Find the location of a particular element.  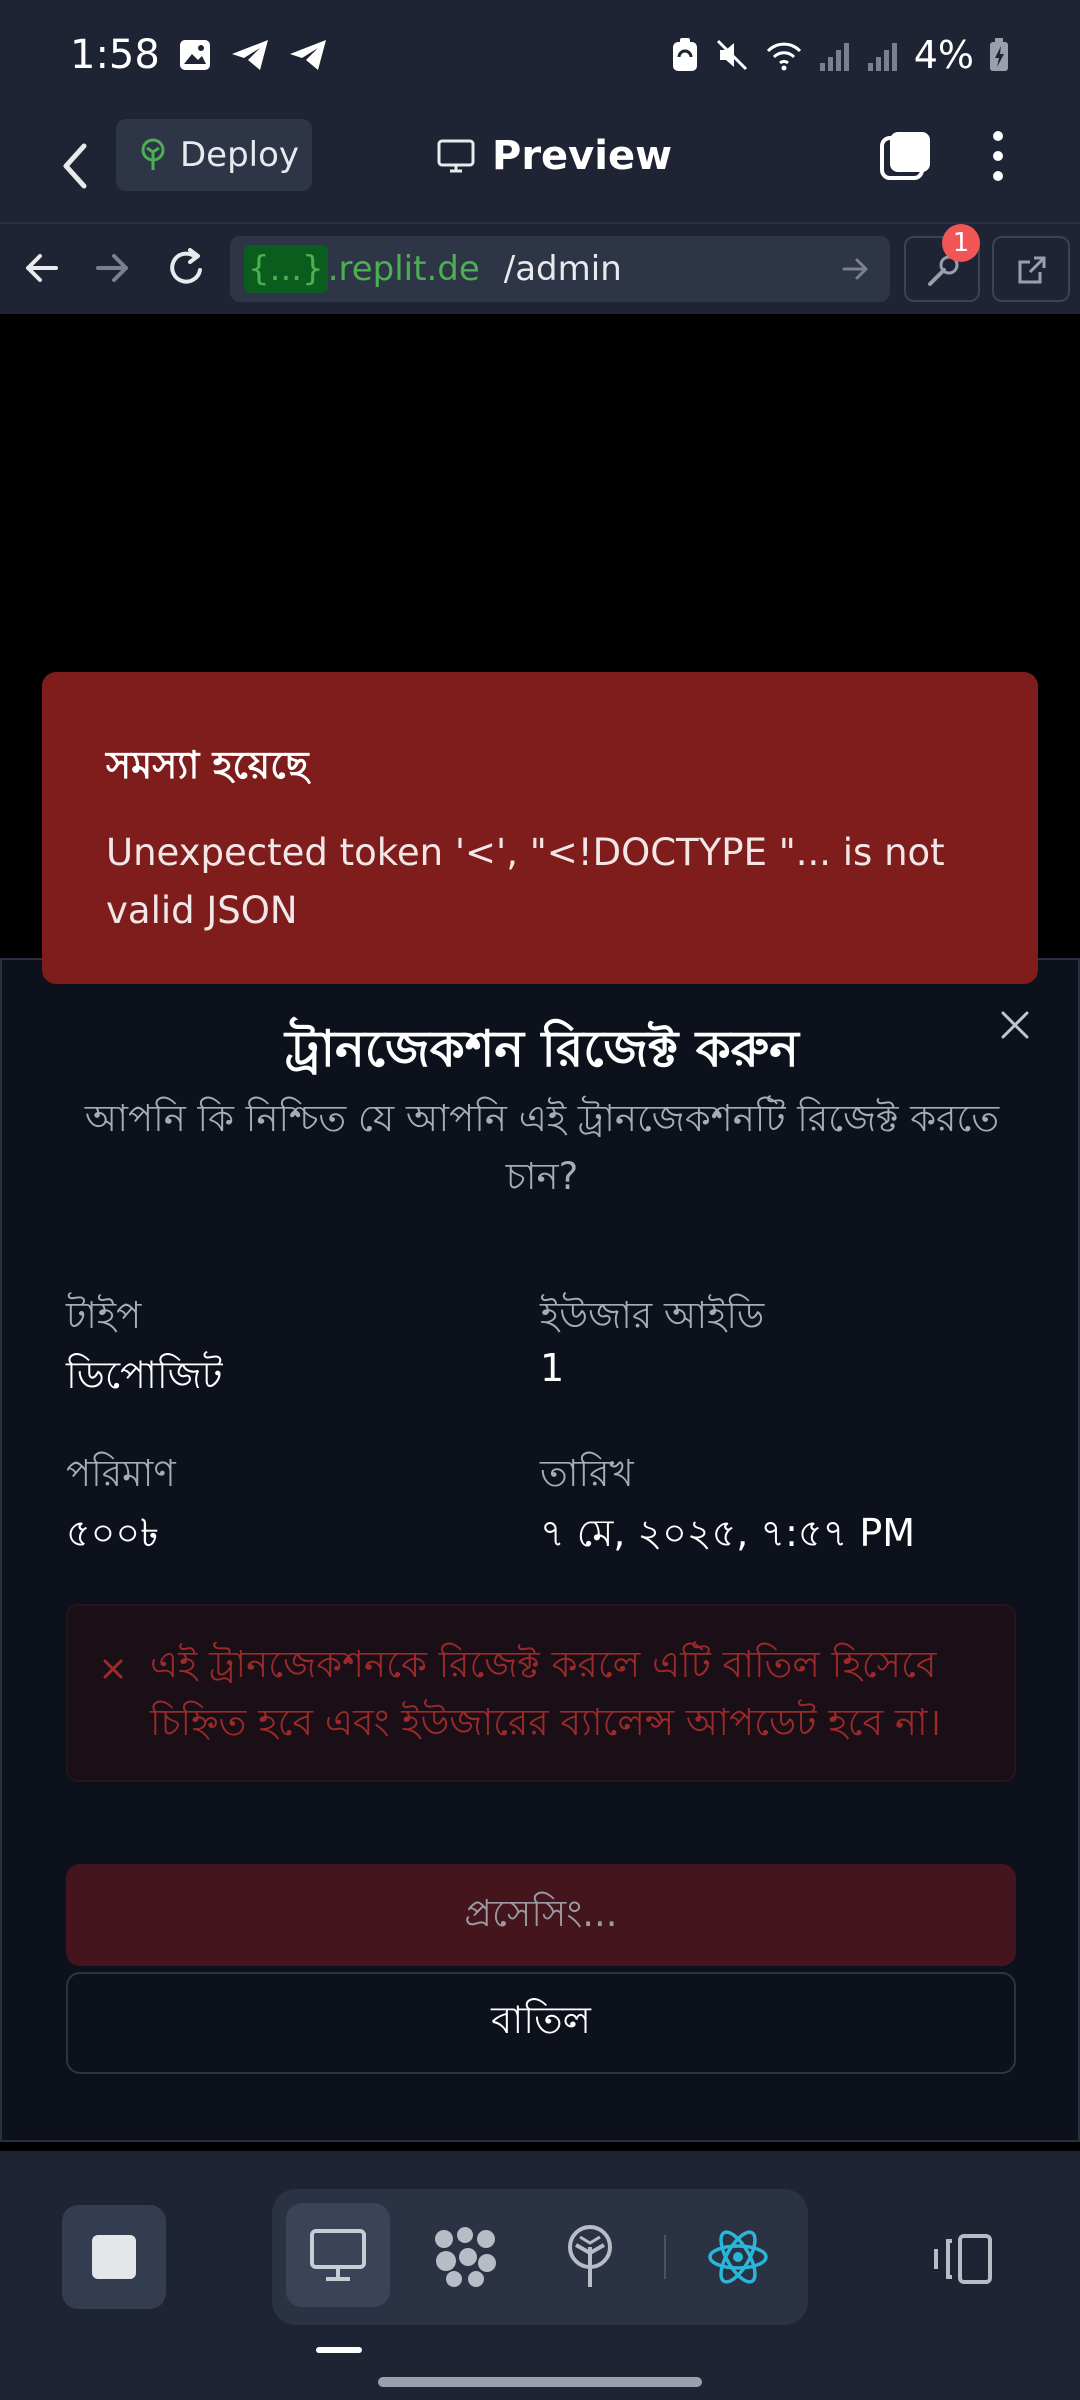

url-go-icon is located at coordinates (855, 269).